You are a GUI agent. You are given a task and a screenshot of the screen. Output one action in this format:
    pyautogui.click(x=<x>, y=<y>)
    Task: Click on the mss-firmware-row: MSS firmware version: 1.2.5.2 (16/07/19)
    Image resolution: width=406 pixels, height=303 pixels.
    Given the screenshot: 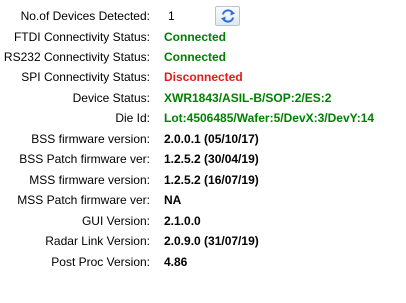 What is the action you would take?
    pyautogui.click(x=203, y=180)
    